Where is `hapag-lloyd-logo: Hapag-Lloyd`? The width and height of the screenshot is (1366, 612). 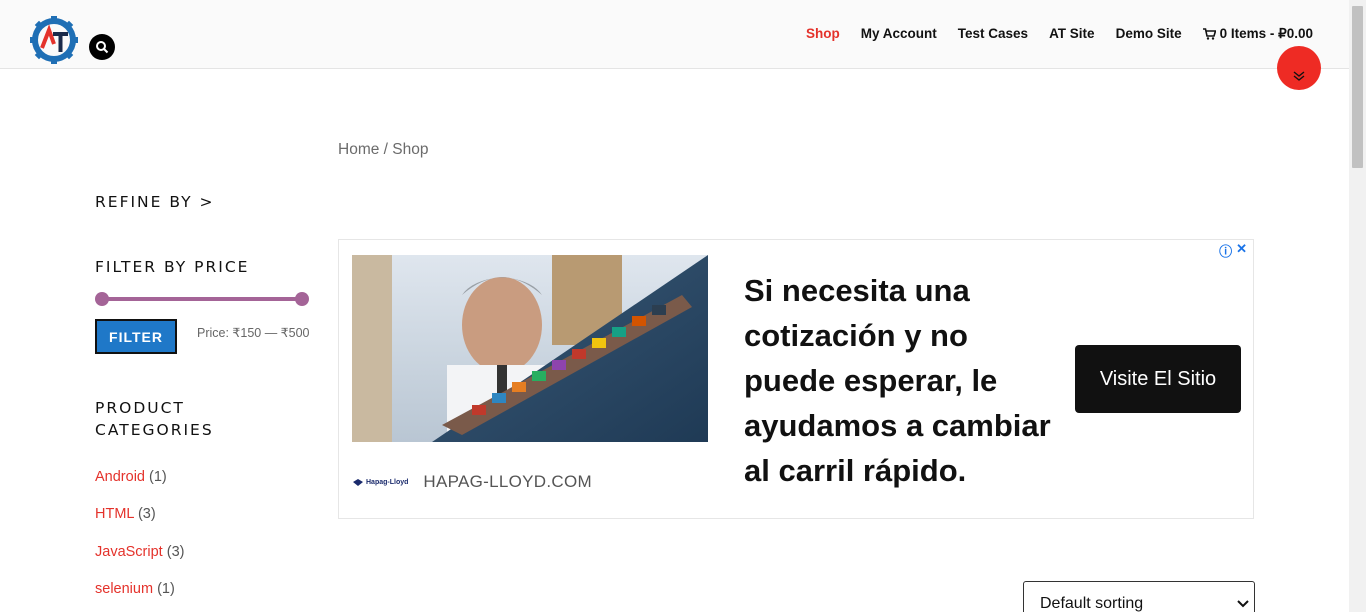 hapag-lloyd-logo: Hapag-Lloyd is located at coordinates (381, 482).